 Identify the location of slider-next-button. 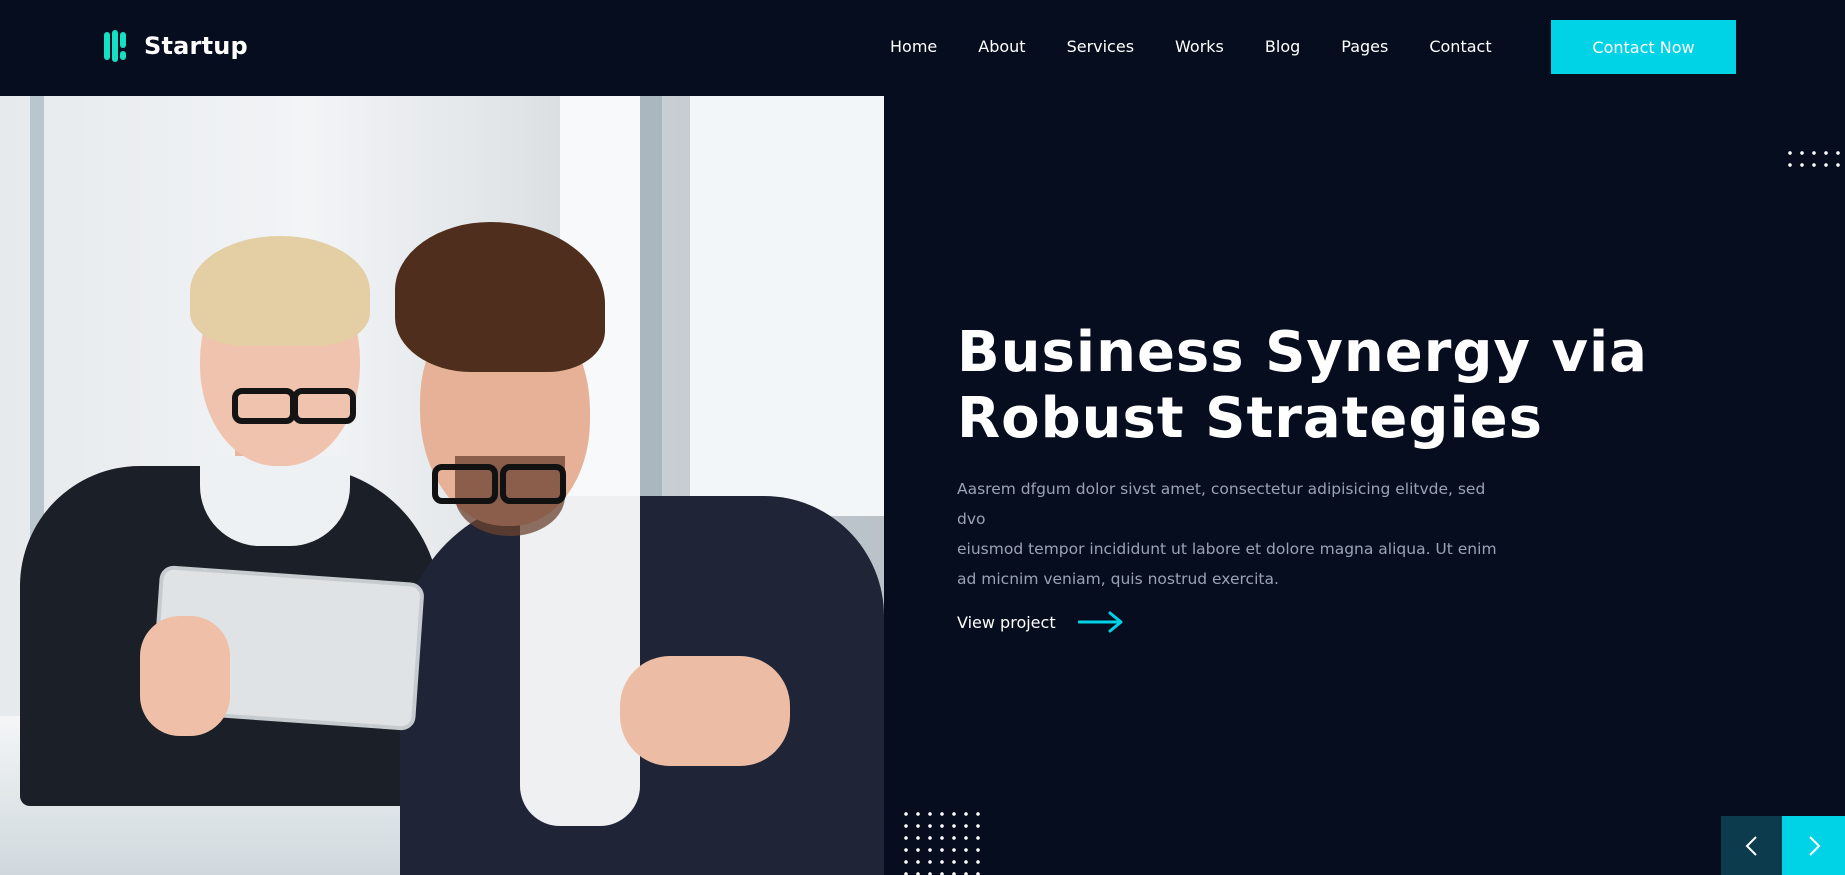
(1813, 845).